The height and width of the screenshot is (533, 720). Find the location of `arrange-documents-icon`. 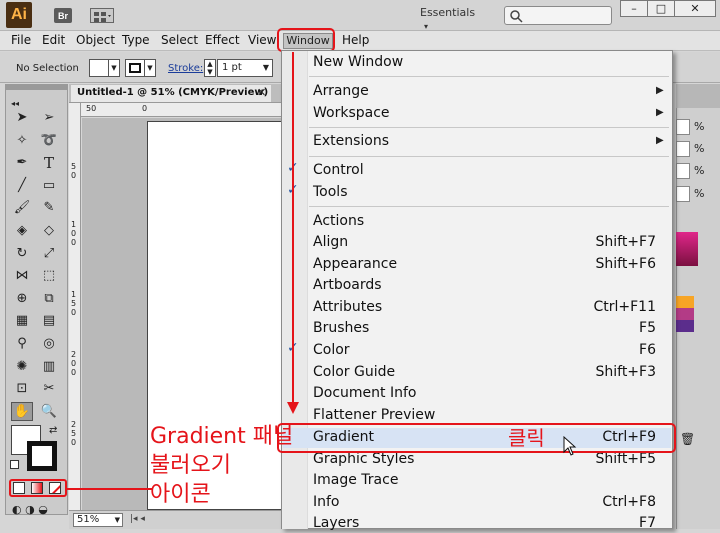

arrange-documents-icon is located at coordinates (102, 15).